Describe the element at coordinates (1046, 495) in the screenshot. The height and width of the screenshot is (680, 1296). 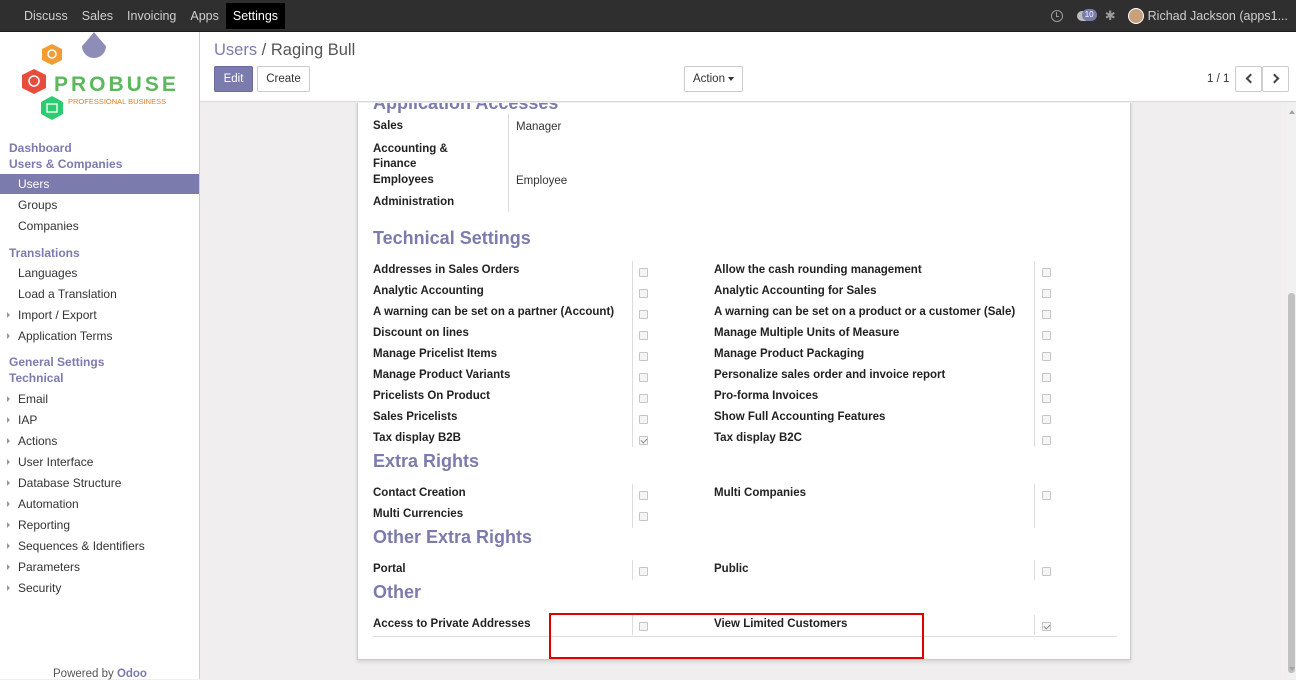
I see `checkbox-multi-companies` at that location.